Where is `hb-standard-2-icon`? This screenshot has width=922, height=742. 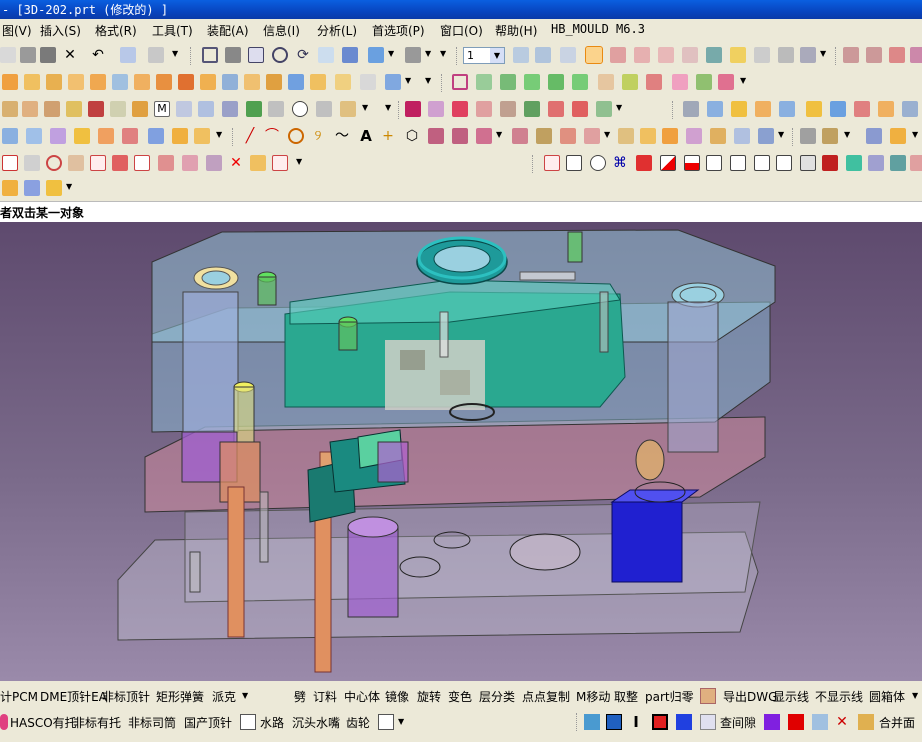
hb-standard-2-icon is located at coordinates (436, 109).